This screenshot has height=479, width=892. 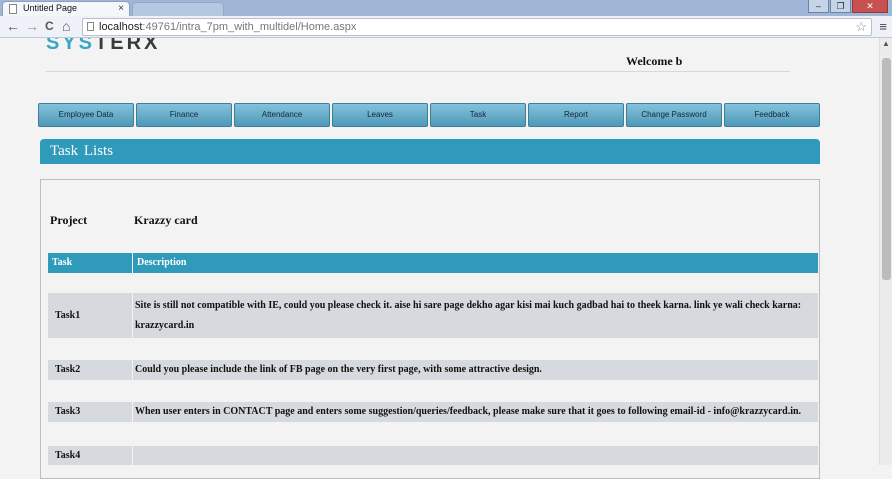 I want to click on url-path: :49761/intra_7pm_with_multidel/Home.aspx, so click(x=249, y=27).